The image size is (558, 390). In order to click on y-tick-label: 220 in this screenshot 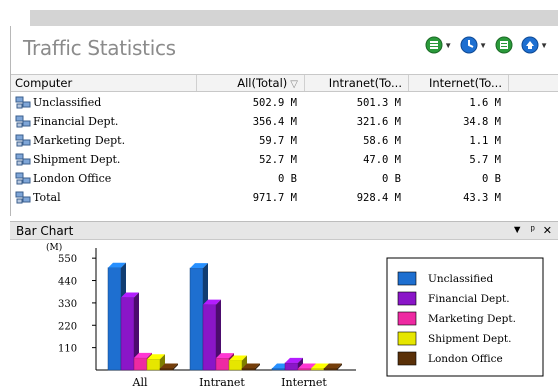, I will do `click(67, 326)`.